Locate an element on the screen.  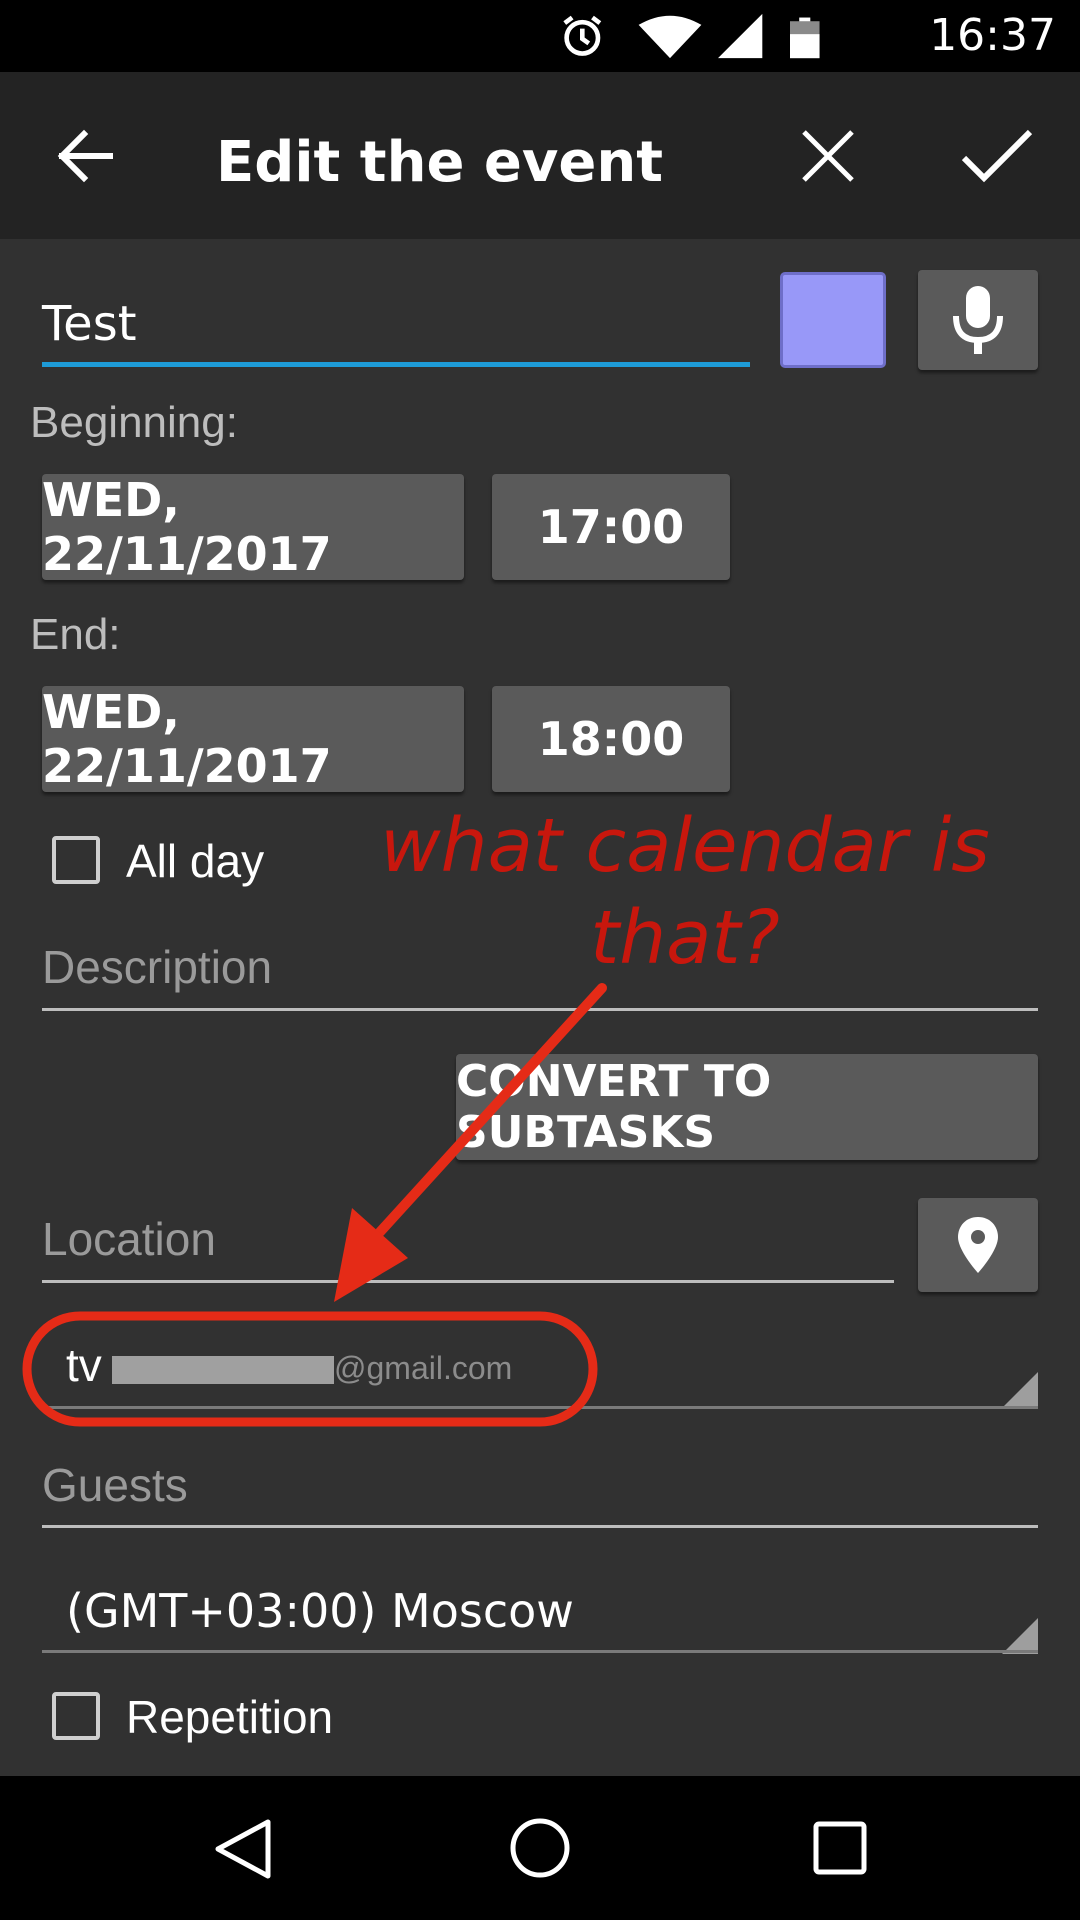
annotation-highlight-ring is located at coordinates (310, 1369).